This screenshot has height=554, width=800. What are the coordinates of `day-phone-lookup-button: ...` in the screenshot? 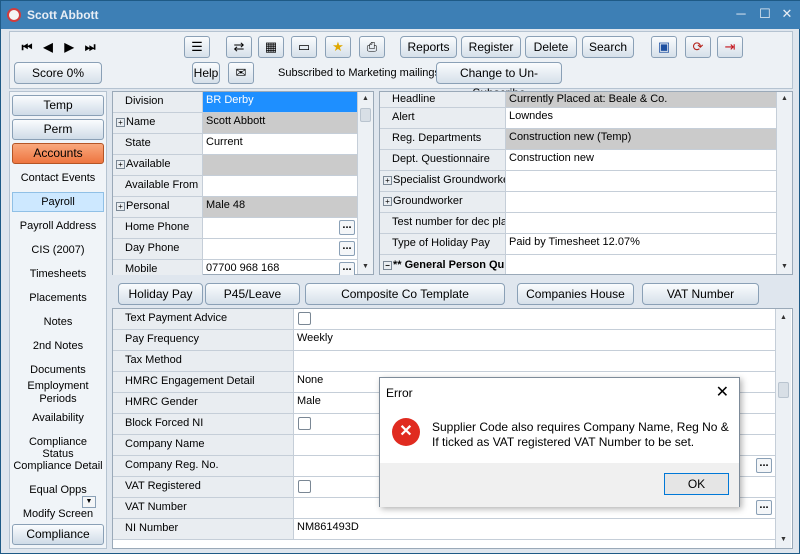 It's located at (347, 248).